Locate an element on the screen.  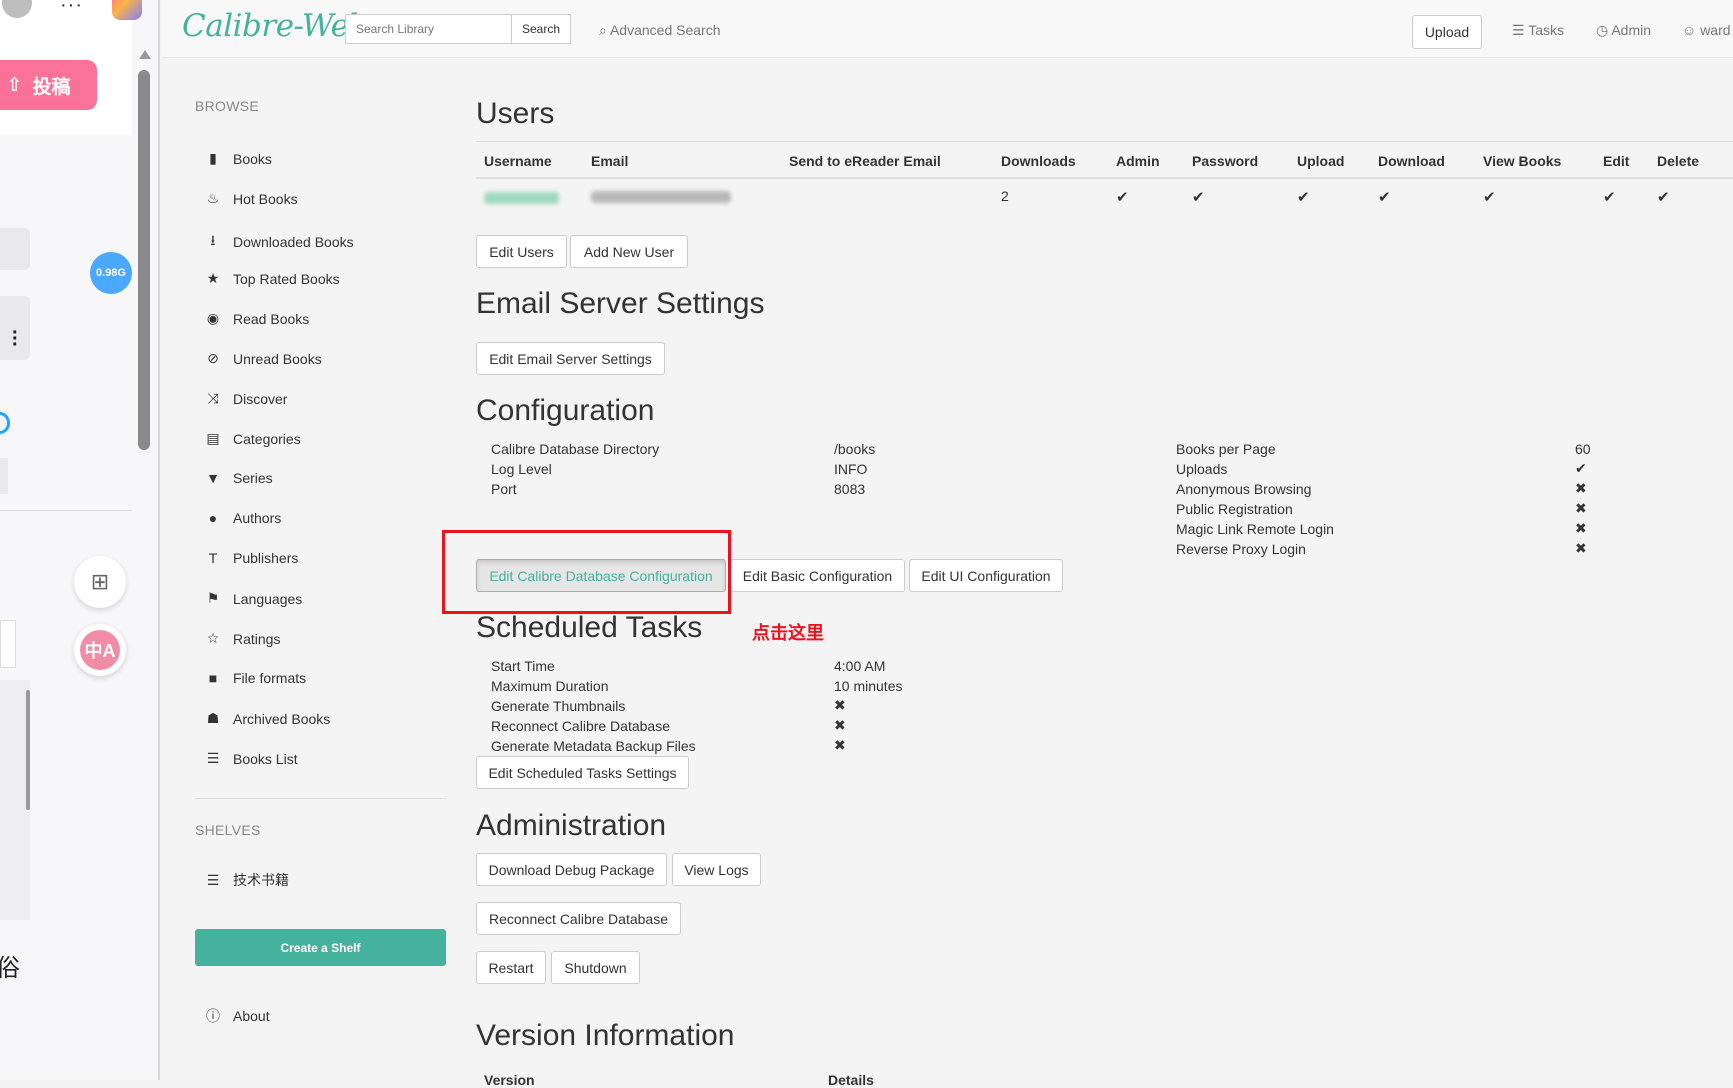
upload-post-button: ⇧ 投稿 is located at coordinates (48, 85).